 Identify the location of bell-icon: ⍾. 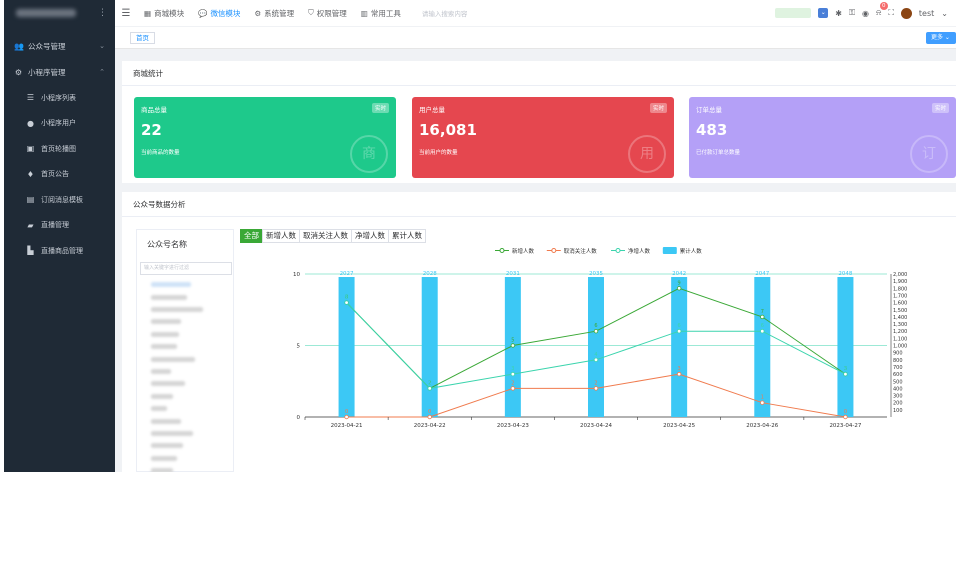
(879, 12).